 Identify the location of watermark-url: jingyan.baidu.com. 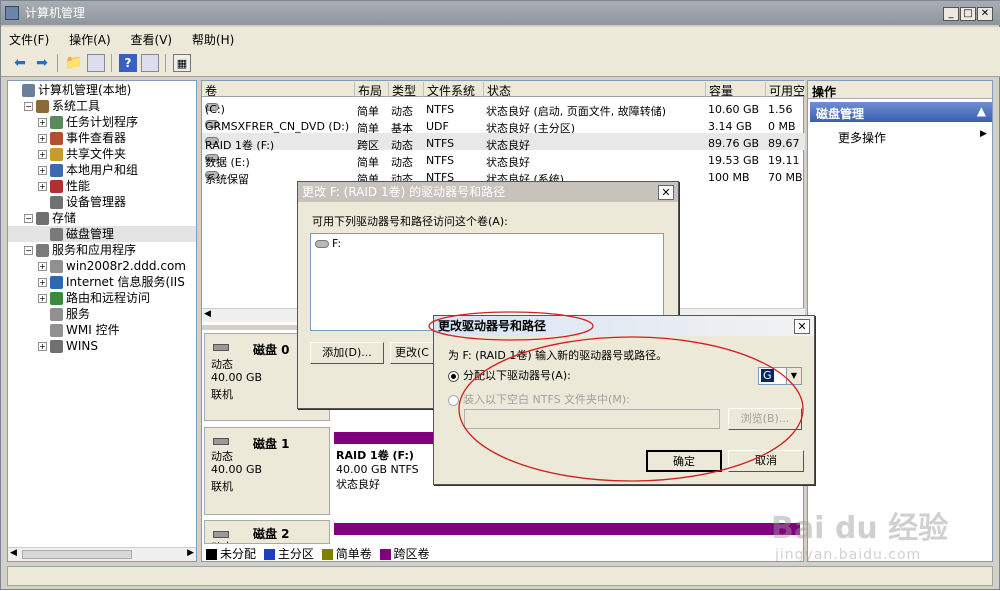
(848, 555).